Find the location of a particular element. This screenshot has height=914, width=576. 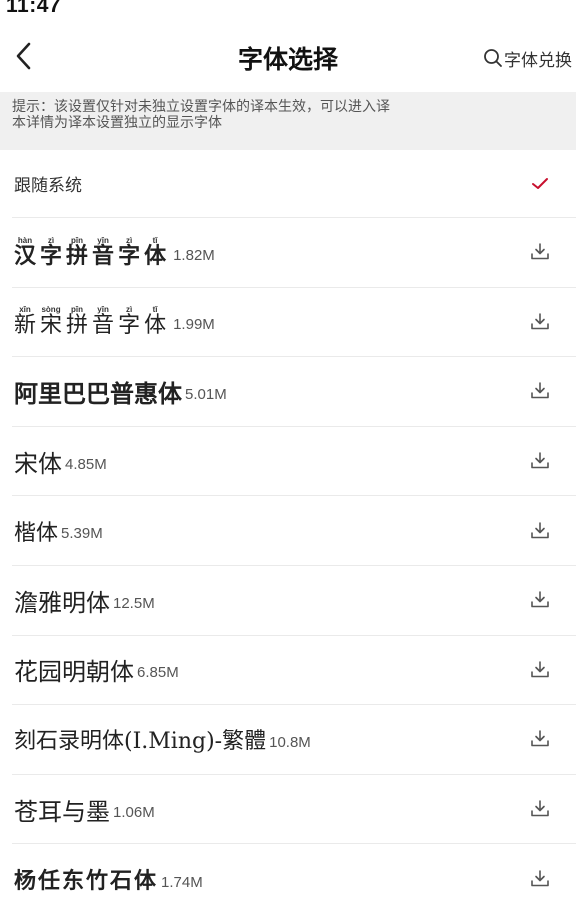

font-option-iming: 刻石录明体(I.Ming)-繁體 10.8M is located at coordinates (294, 740).